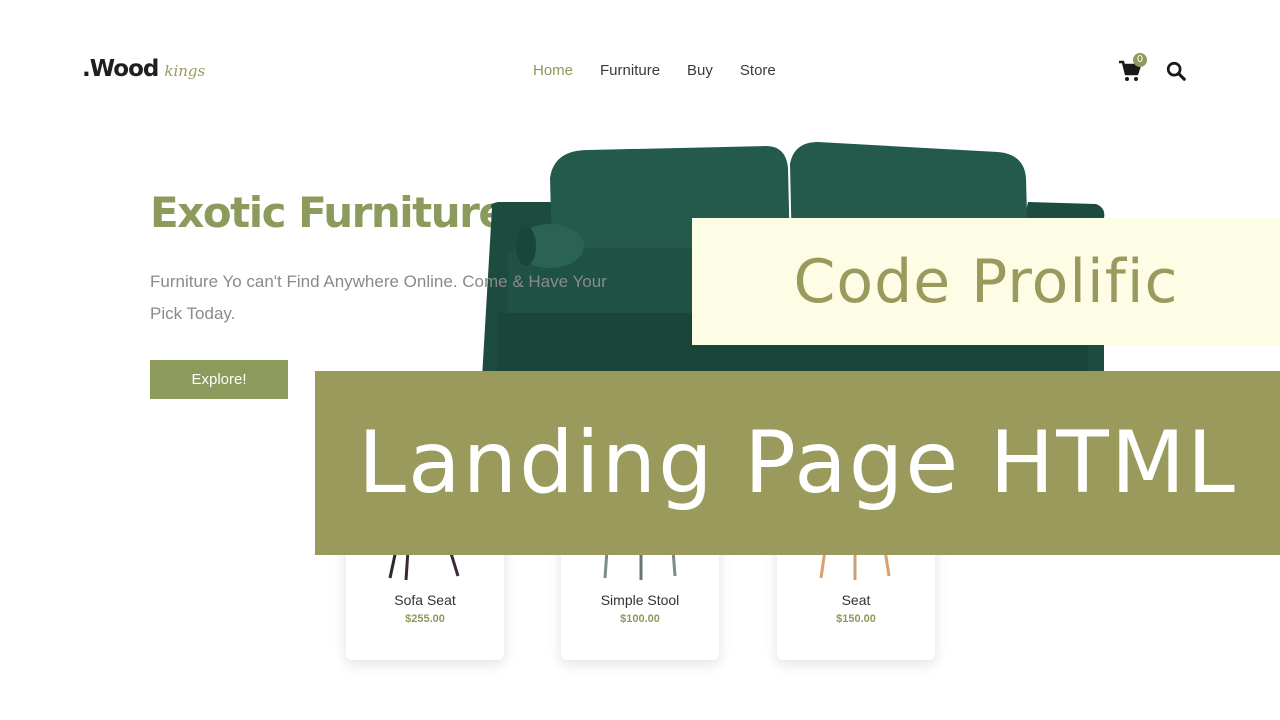  I want to click on search-icon, so click(1176, 71).